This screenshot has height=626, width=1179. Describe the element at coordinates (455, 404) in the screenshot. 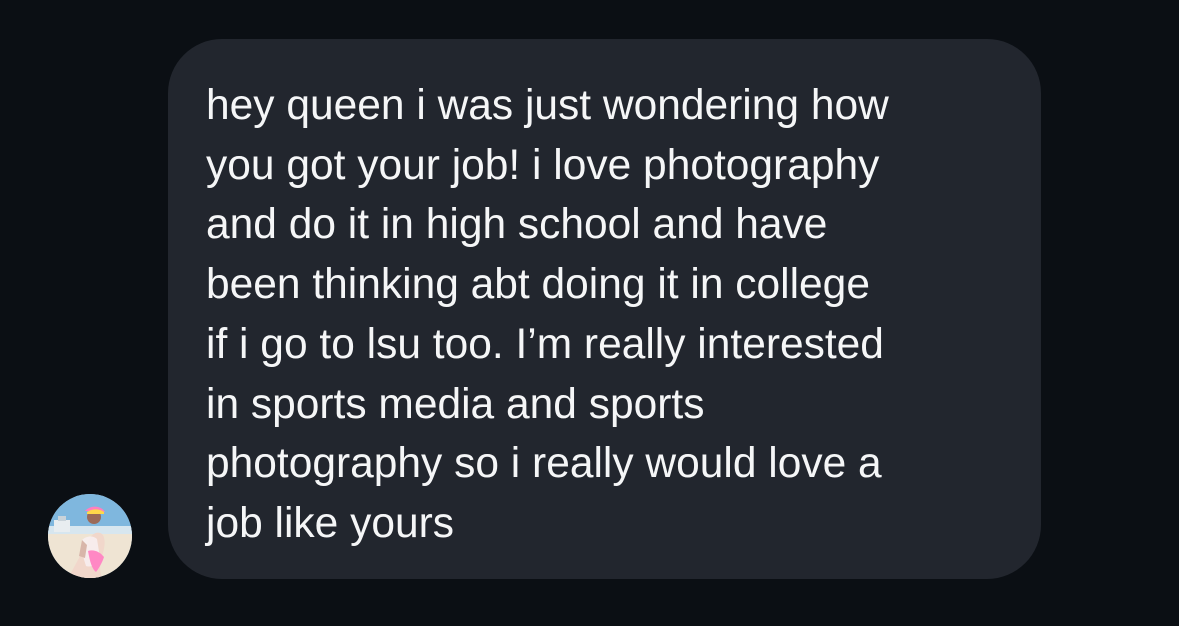

I see `message-line: in sports media and sports` at that location.